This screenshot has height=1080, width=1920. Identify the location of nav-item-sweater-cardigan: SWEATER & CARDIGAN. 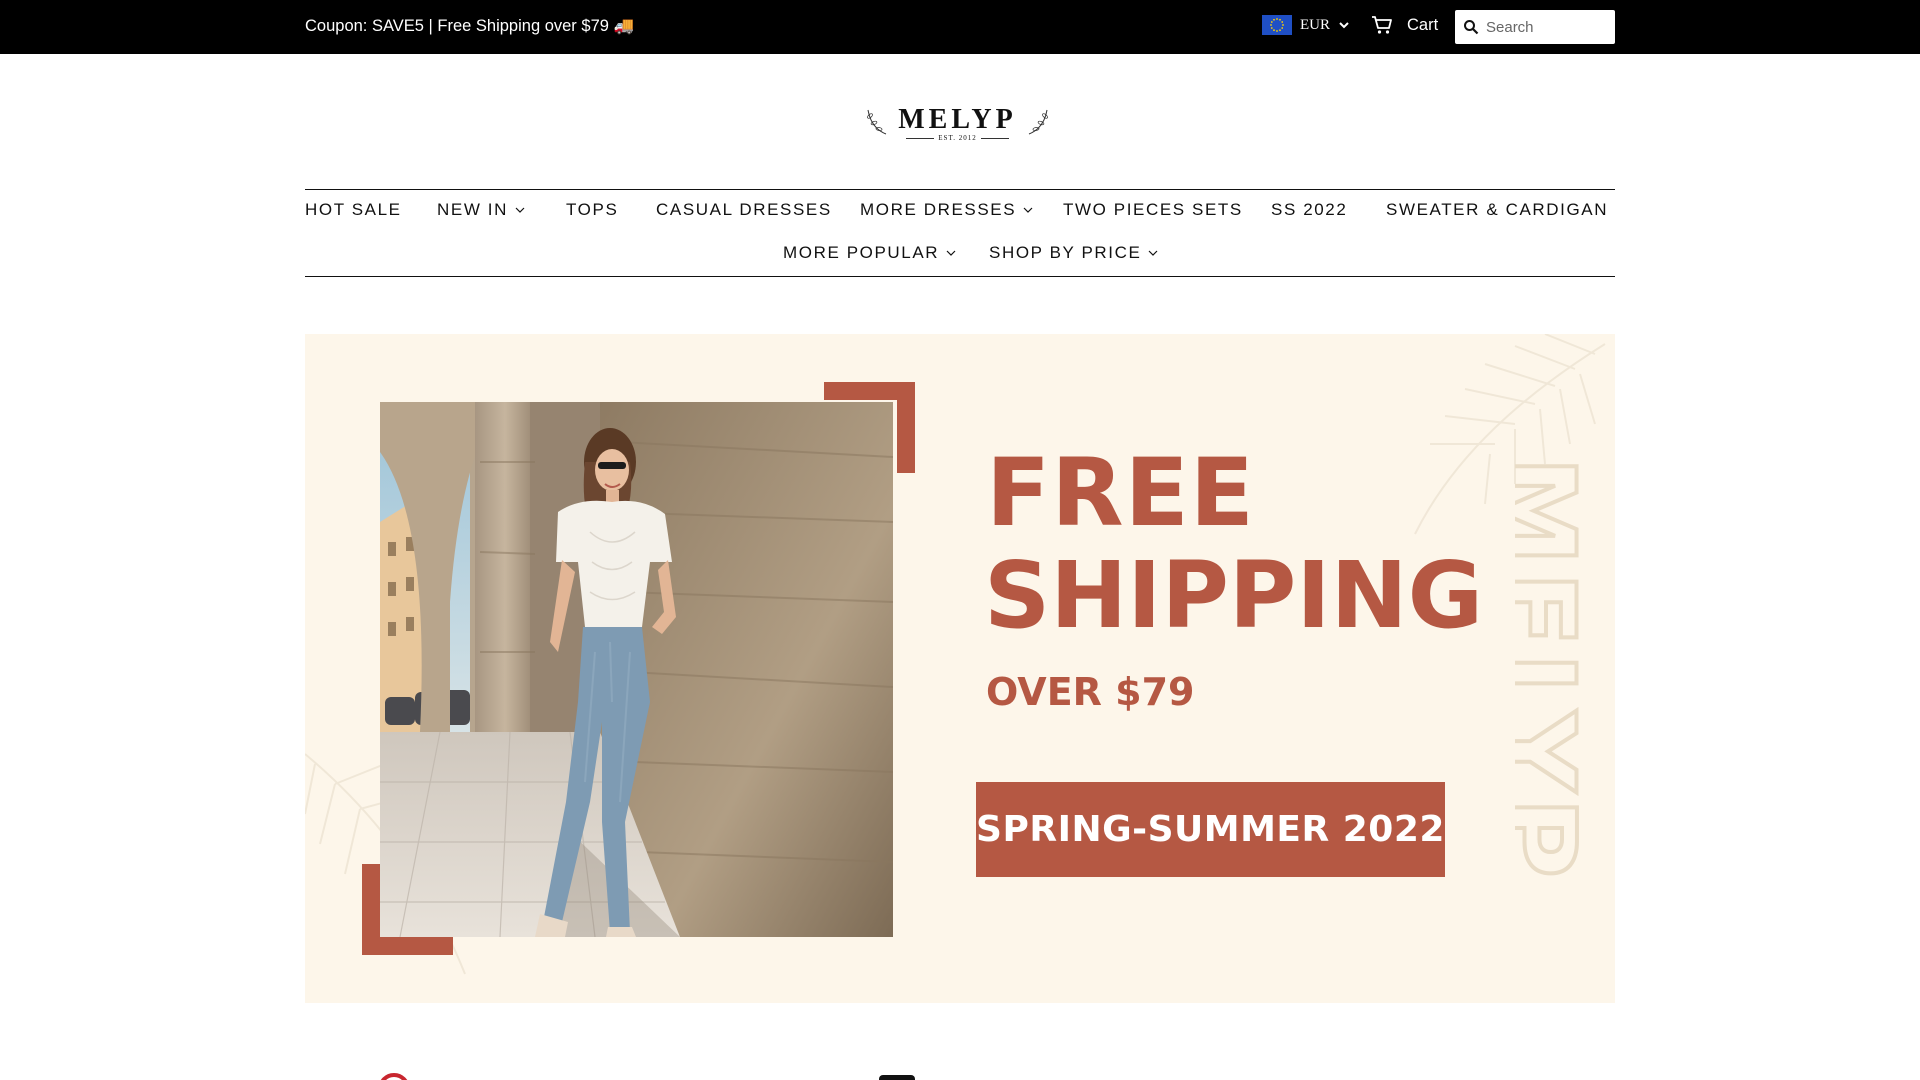
(1497, 210).